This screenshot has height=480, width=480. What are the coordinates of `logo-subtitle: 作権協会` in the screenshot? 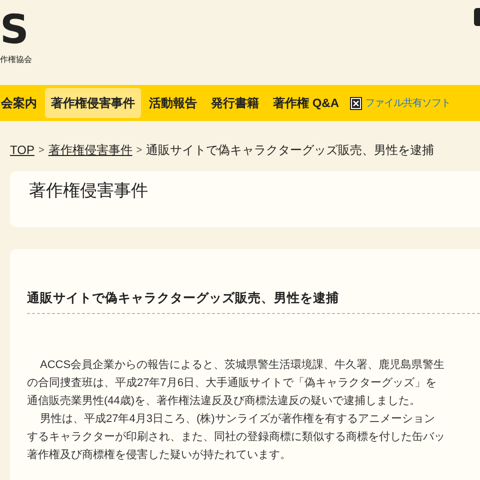 It's located at (16, 60).